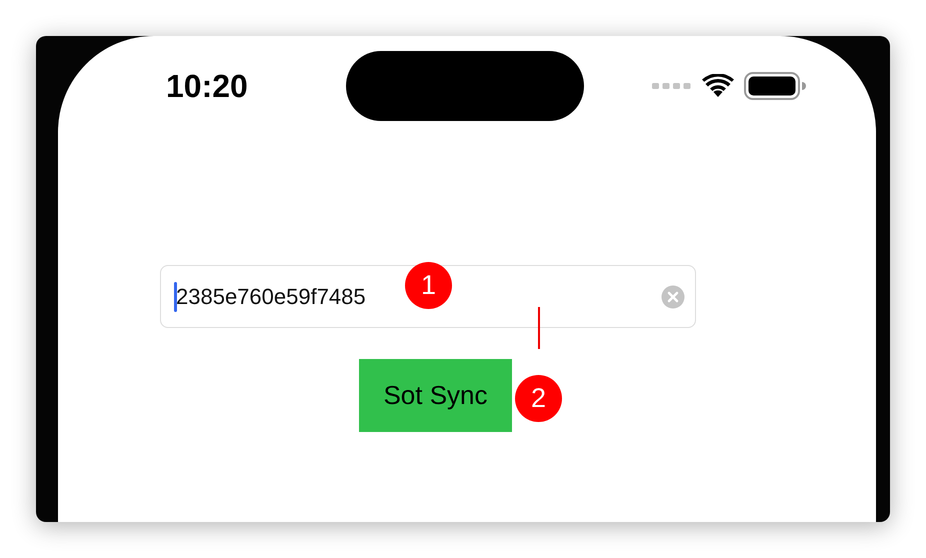  I want to click on battery-icon, so click(775, 86).